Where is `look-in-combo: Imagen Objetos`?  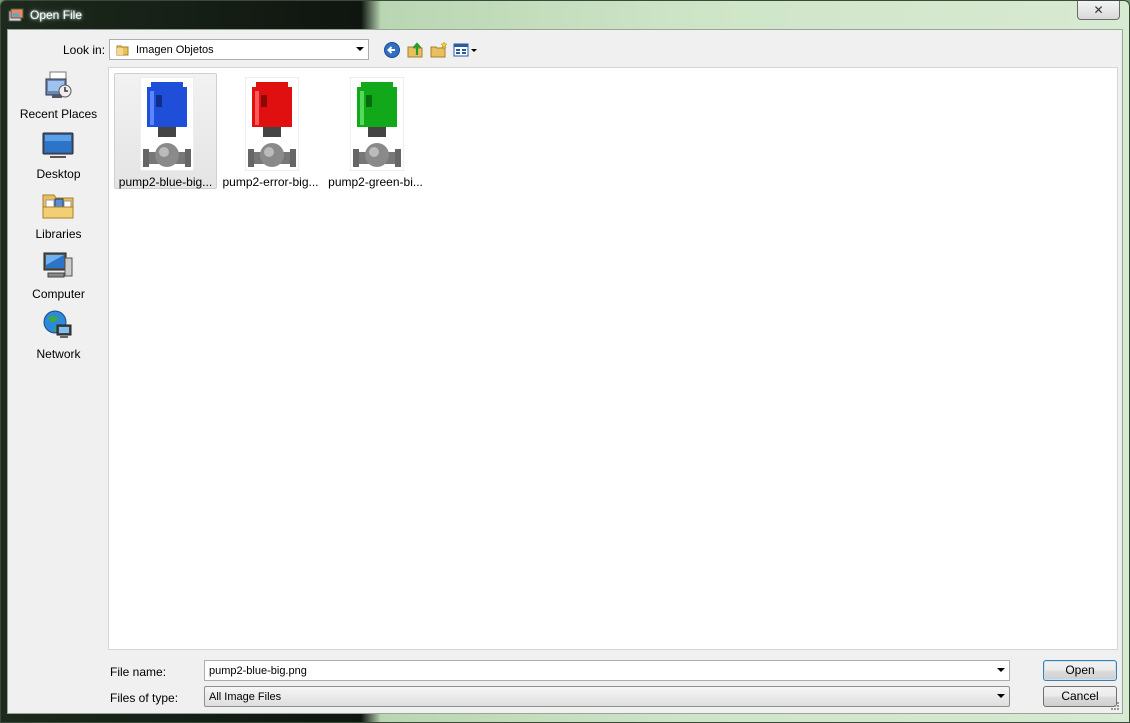 look-in-combo: Imagen Objetos is located at coordinates (239, 49).